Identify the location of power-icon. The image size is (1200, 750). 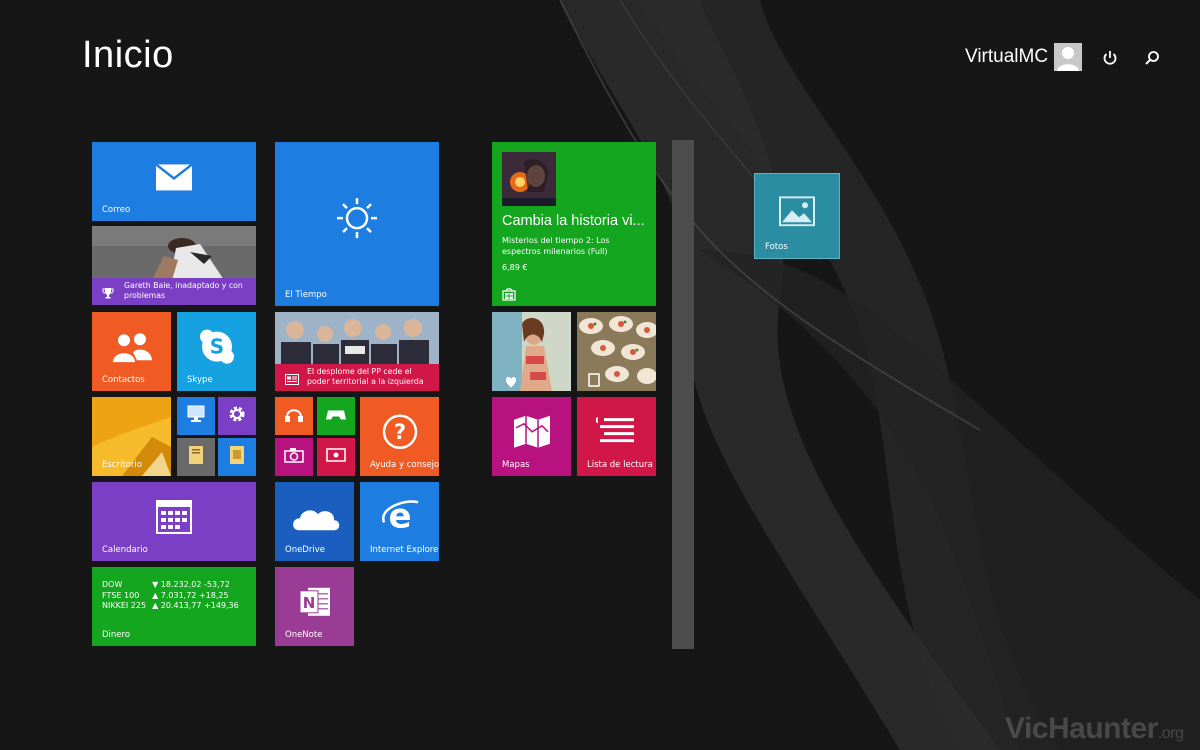
(1110, 58).